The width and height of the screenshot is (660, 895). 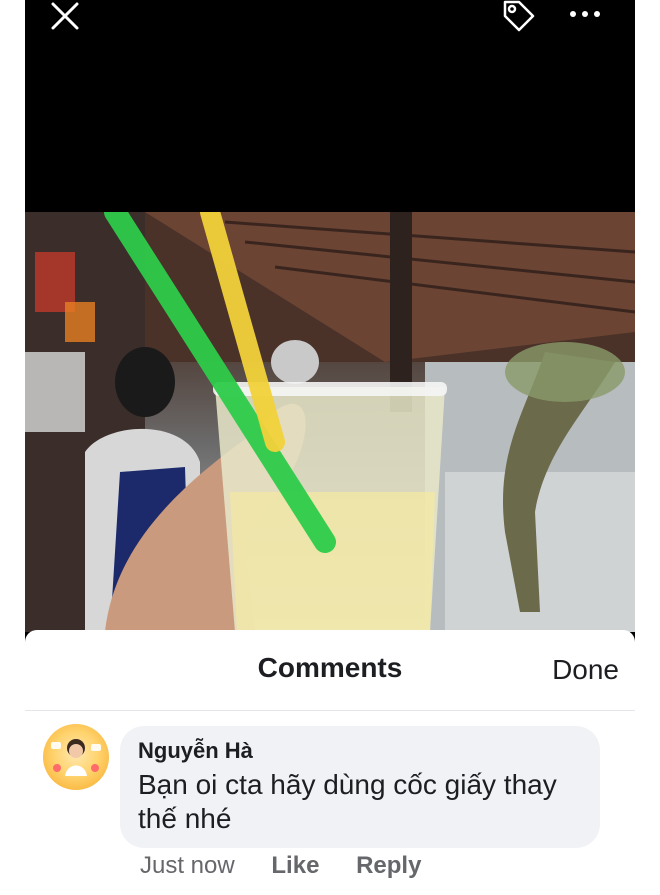 I want to click on reply-button: Reply, so click(x=388, y=866).